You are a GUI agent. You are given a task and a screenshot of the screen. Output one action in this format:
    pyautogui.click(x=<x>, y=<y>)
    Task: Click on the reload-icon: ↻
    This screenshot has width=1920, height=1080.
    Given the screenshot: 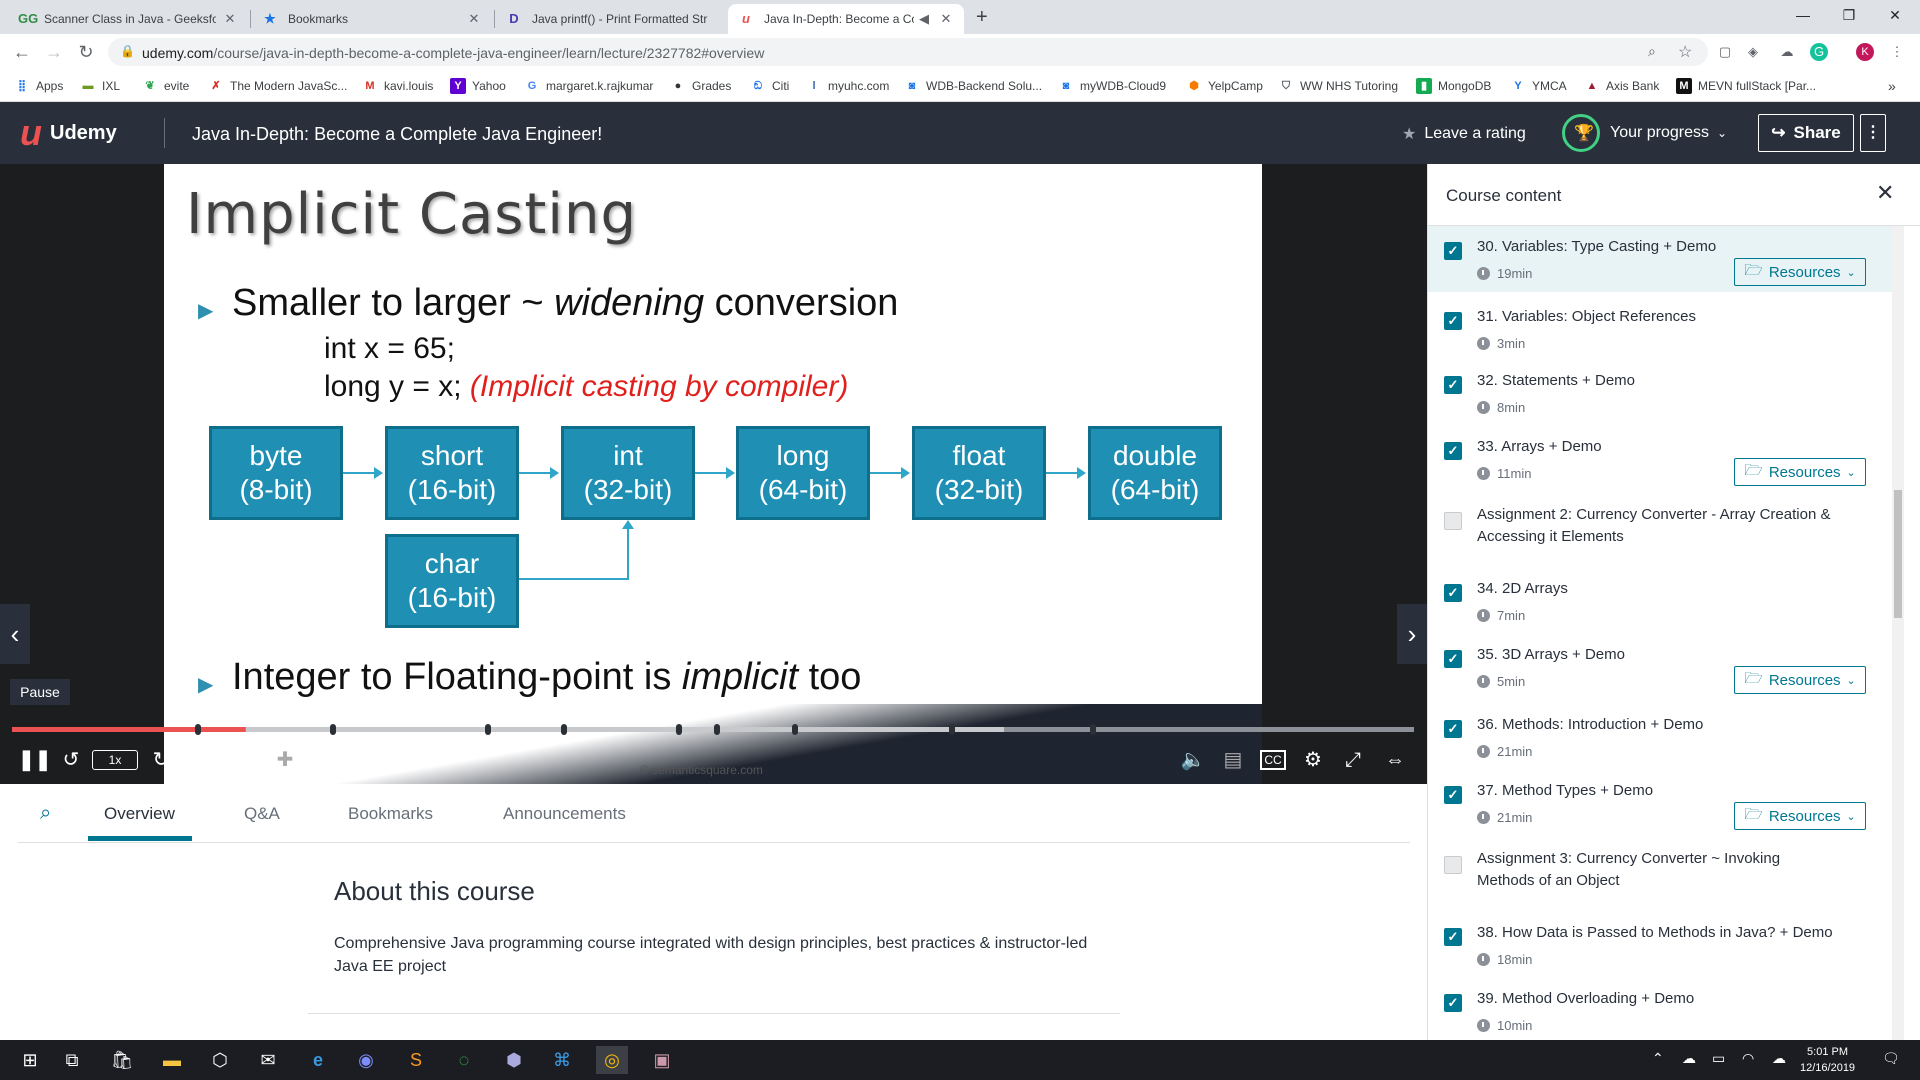 What is the action you would take?
    pyautogui.click(x=86, y=52)
    